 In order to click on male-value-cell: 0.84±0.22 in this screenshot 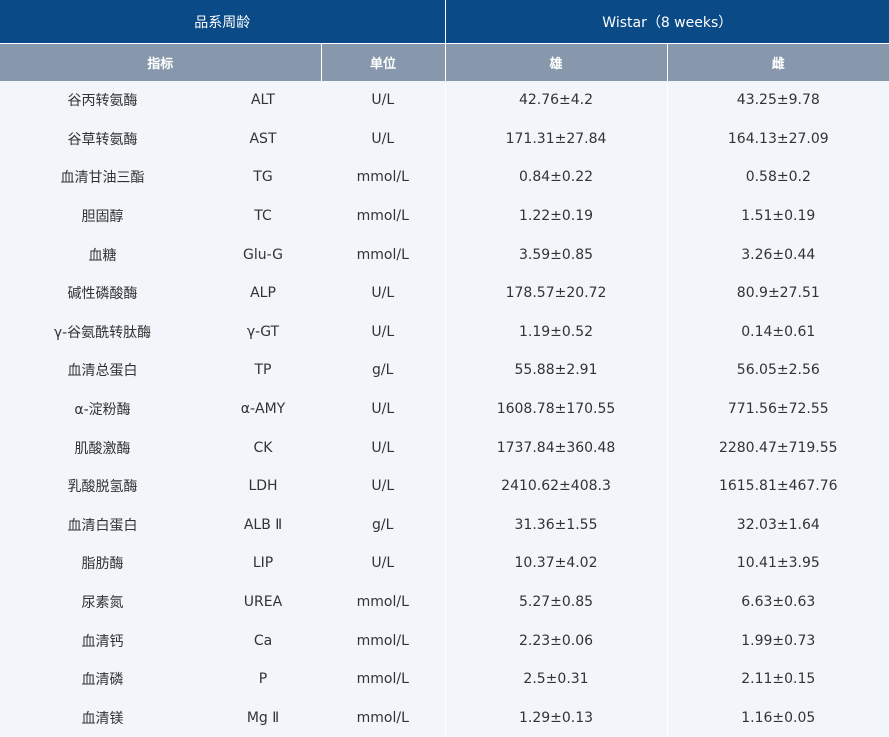, I will do `click(556, 177)`.